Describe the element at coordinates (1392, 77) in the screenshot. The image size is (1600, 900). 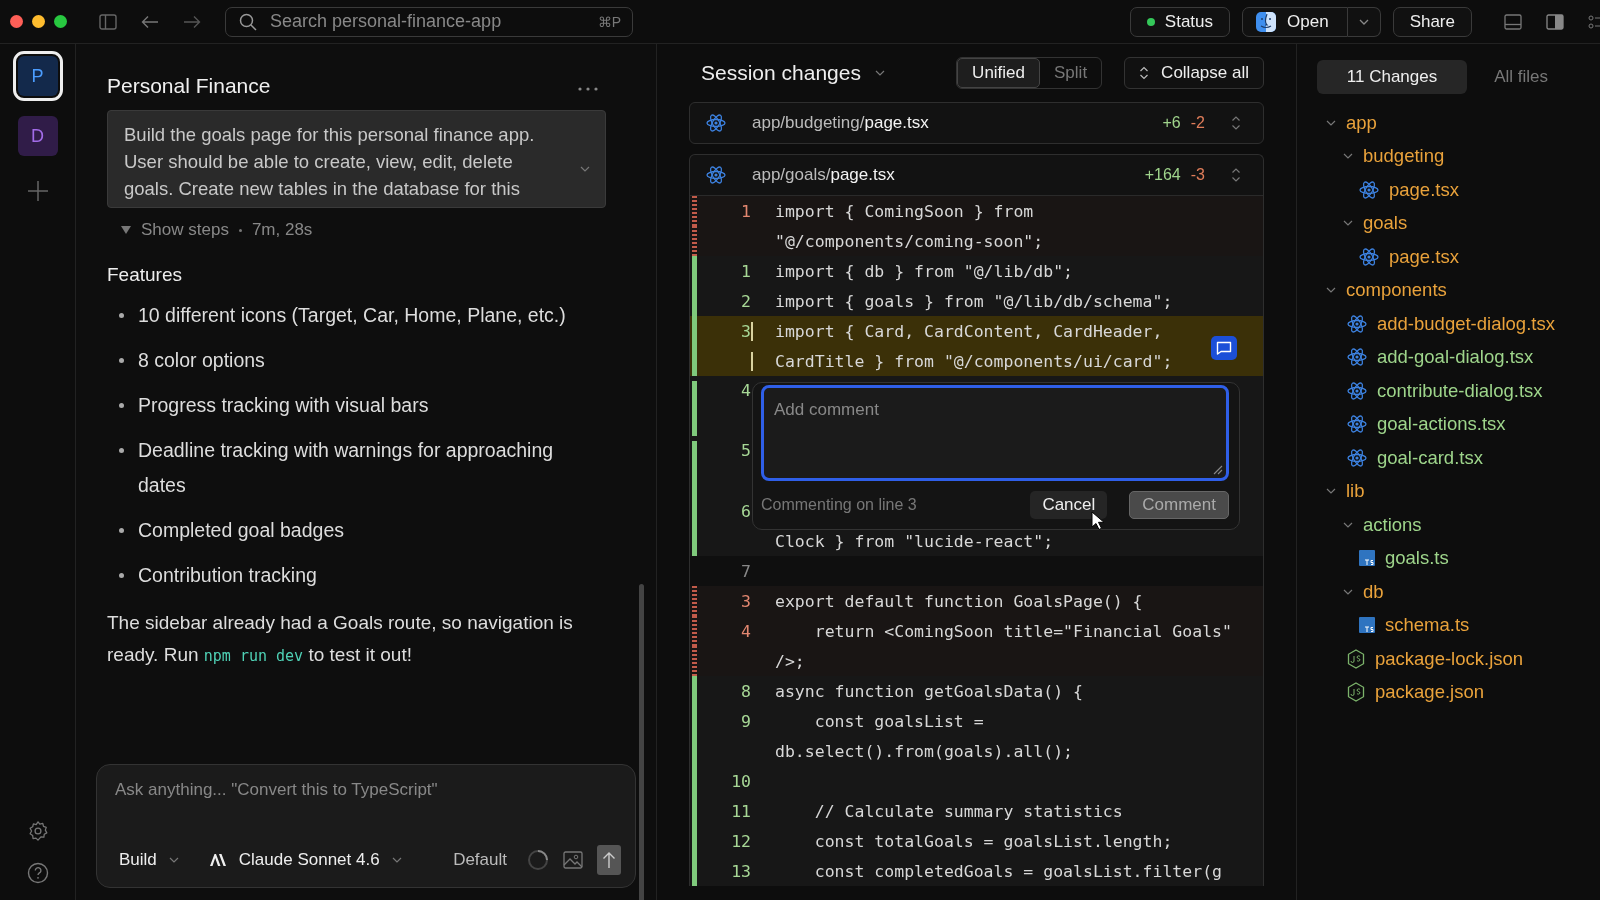
I see `tree-tab: 11 Changes` at that location.